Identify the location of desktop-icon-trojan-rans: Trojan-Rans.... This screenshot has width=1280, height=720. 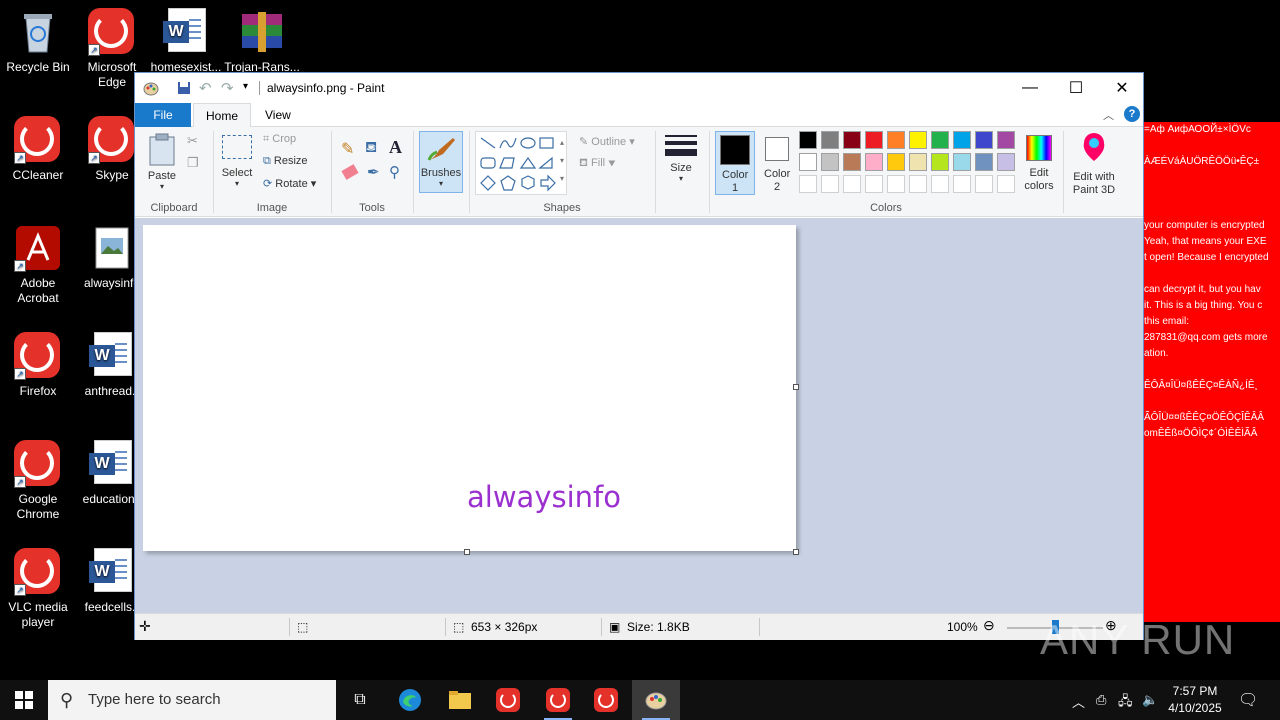
(262, 41).